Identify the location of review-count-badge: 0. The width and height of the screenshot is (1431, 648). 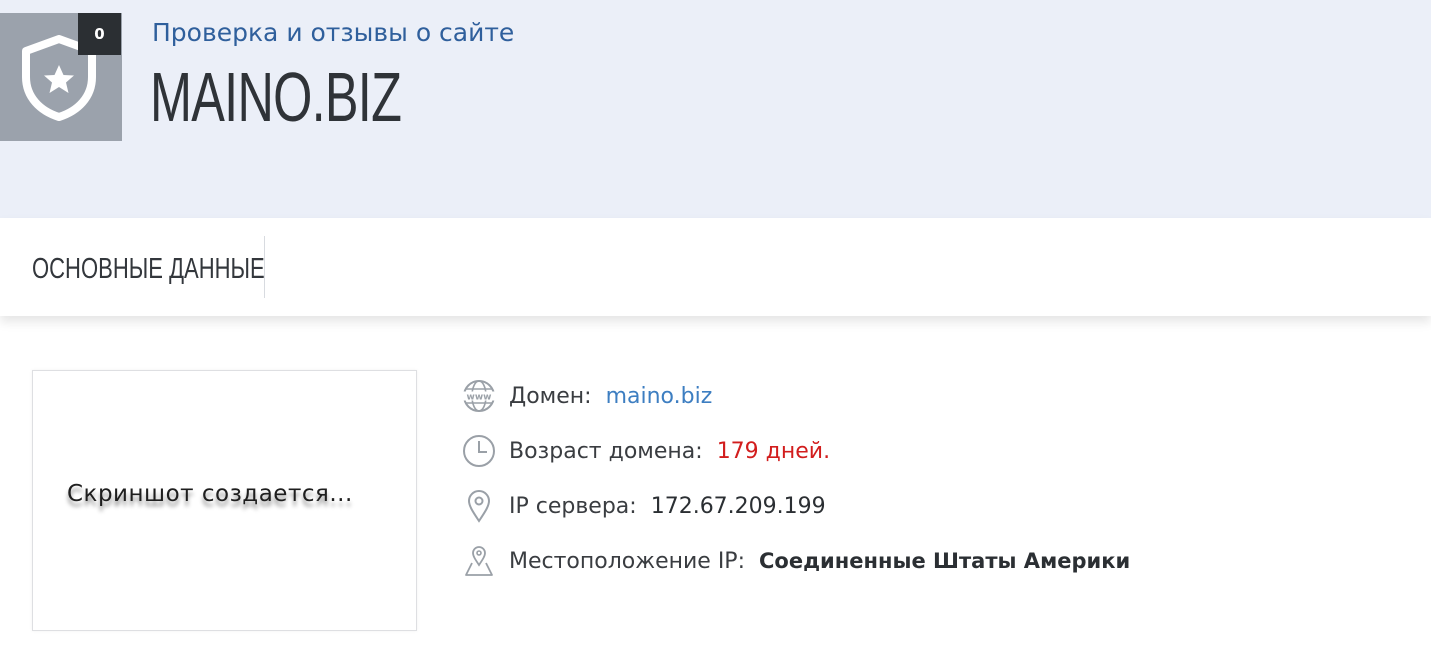
(99, 34).